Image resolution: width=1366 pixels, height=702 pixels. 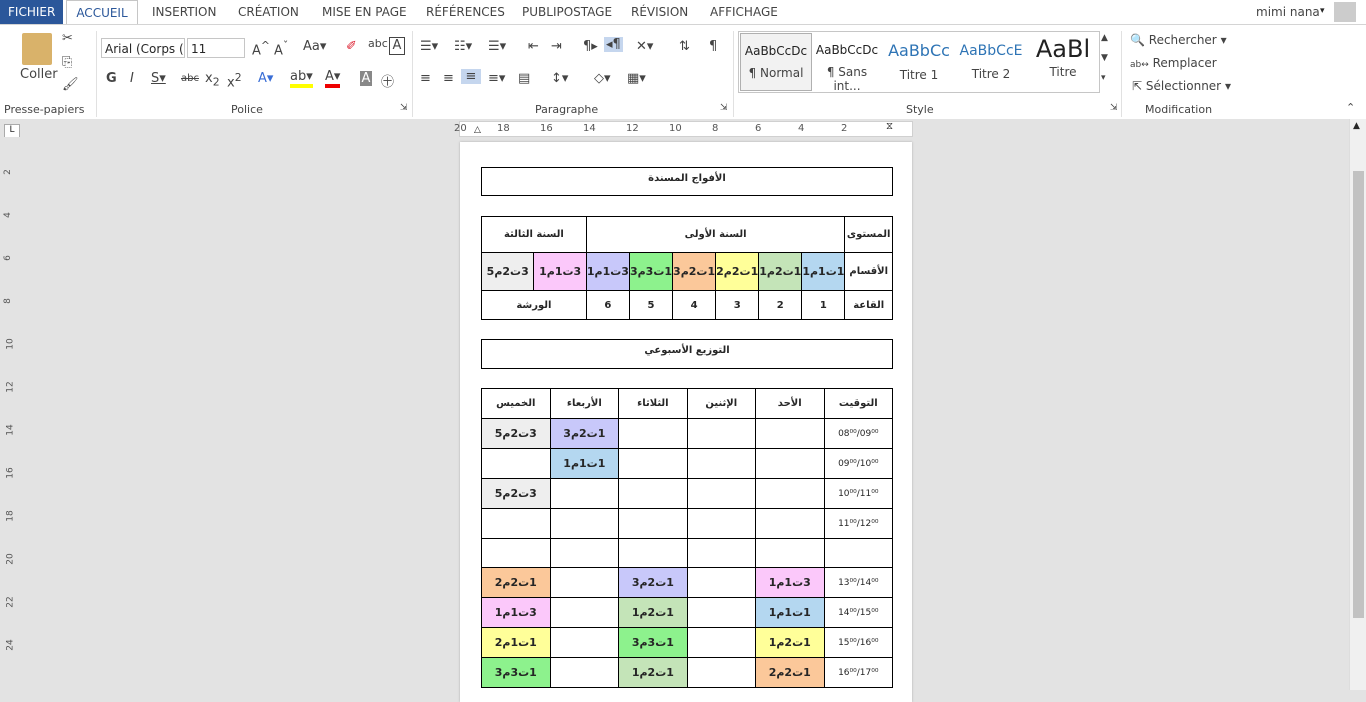 What do you see at coordinates (333, 78) in the screenshot?
I see `font-color-icon: A▾` at bounding box center [333, 78].